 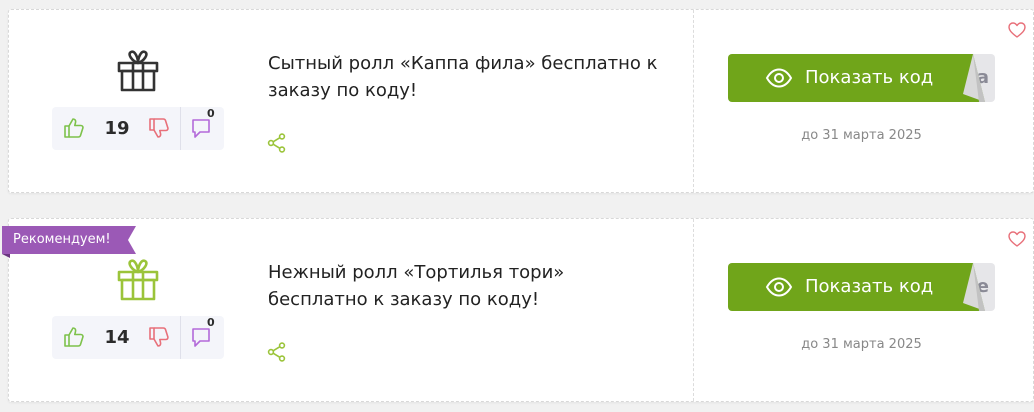 I want to click on show-code-button: е Показать код, so click(x=861, y=287).